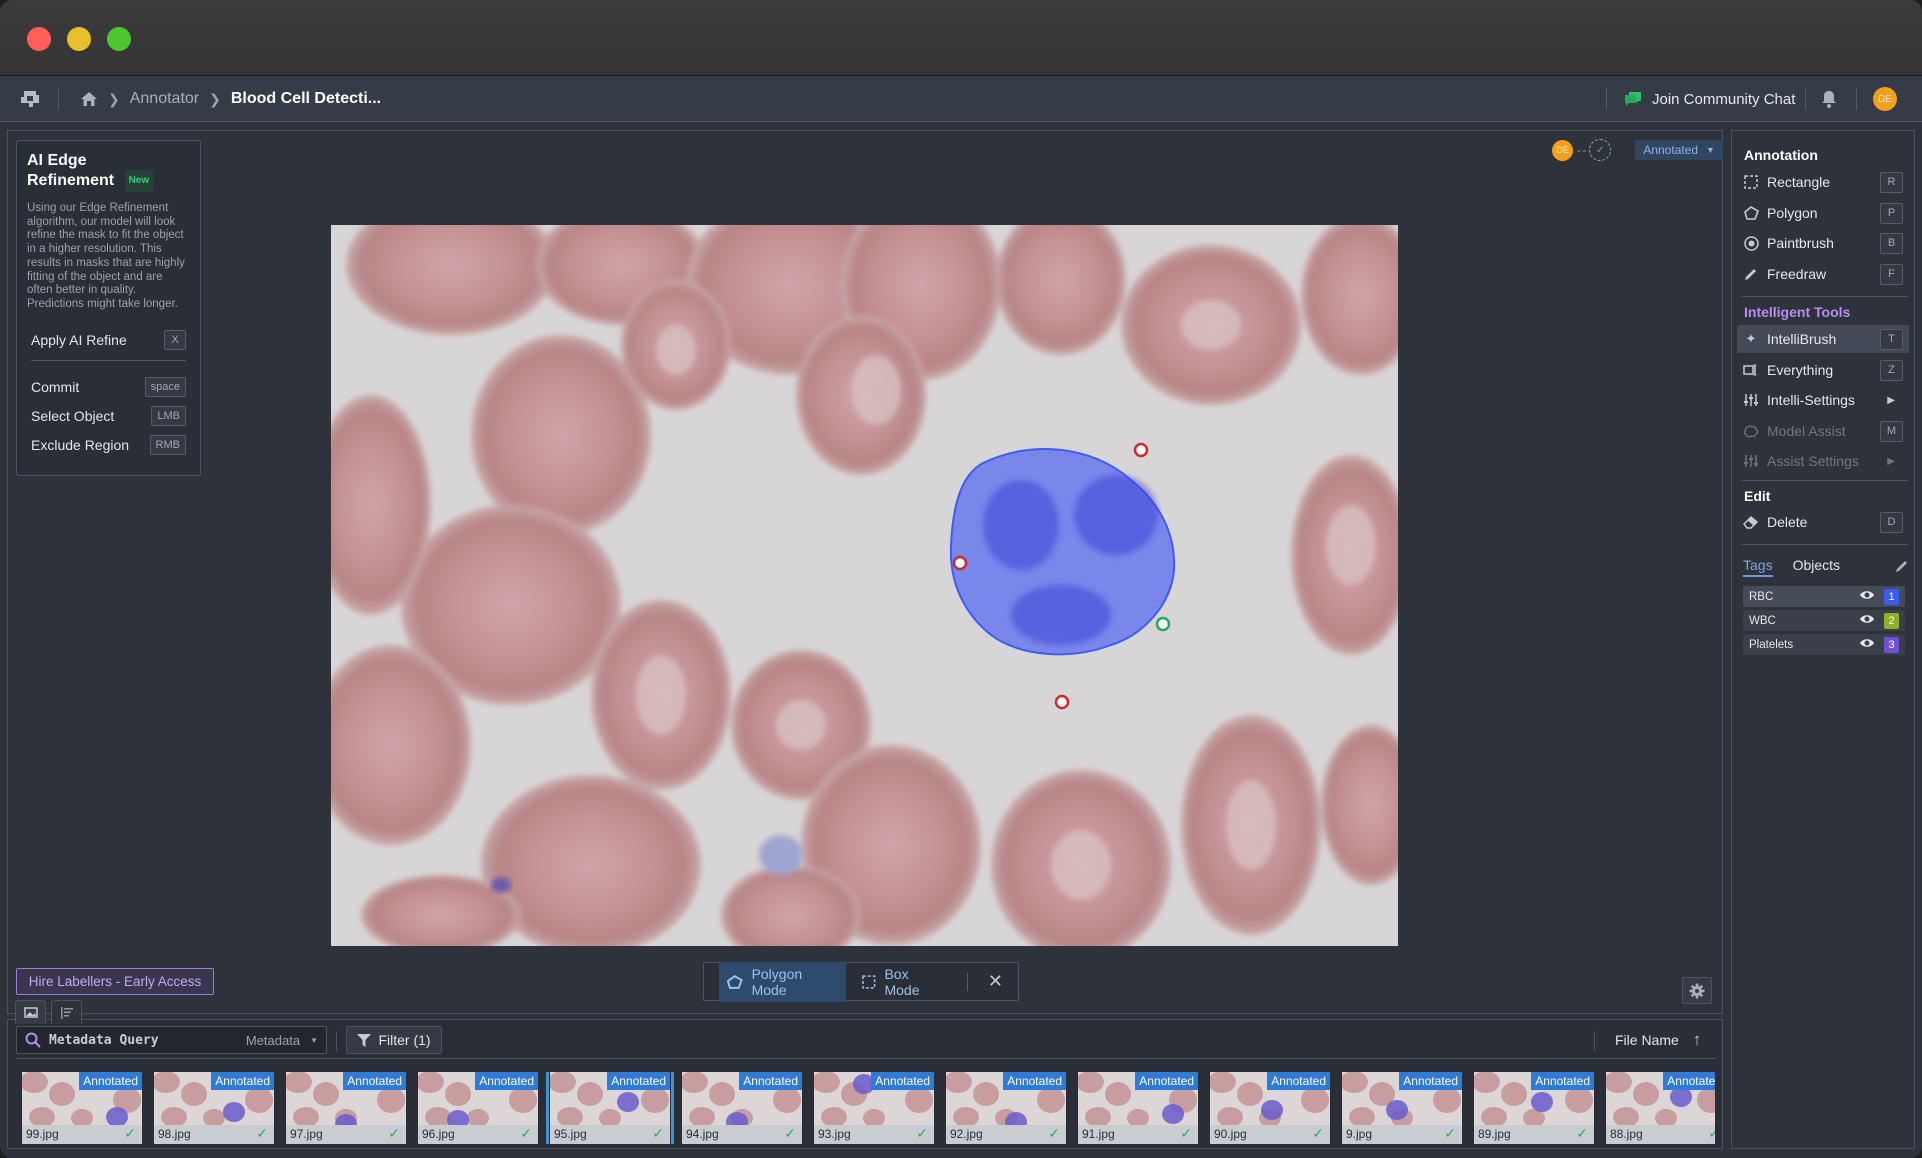 Image resolution: width=1922 pixels, height=1158 pixels. I want to click on paintbrush-icon, so click(1751, 243).